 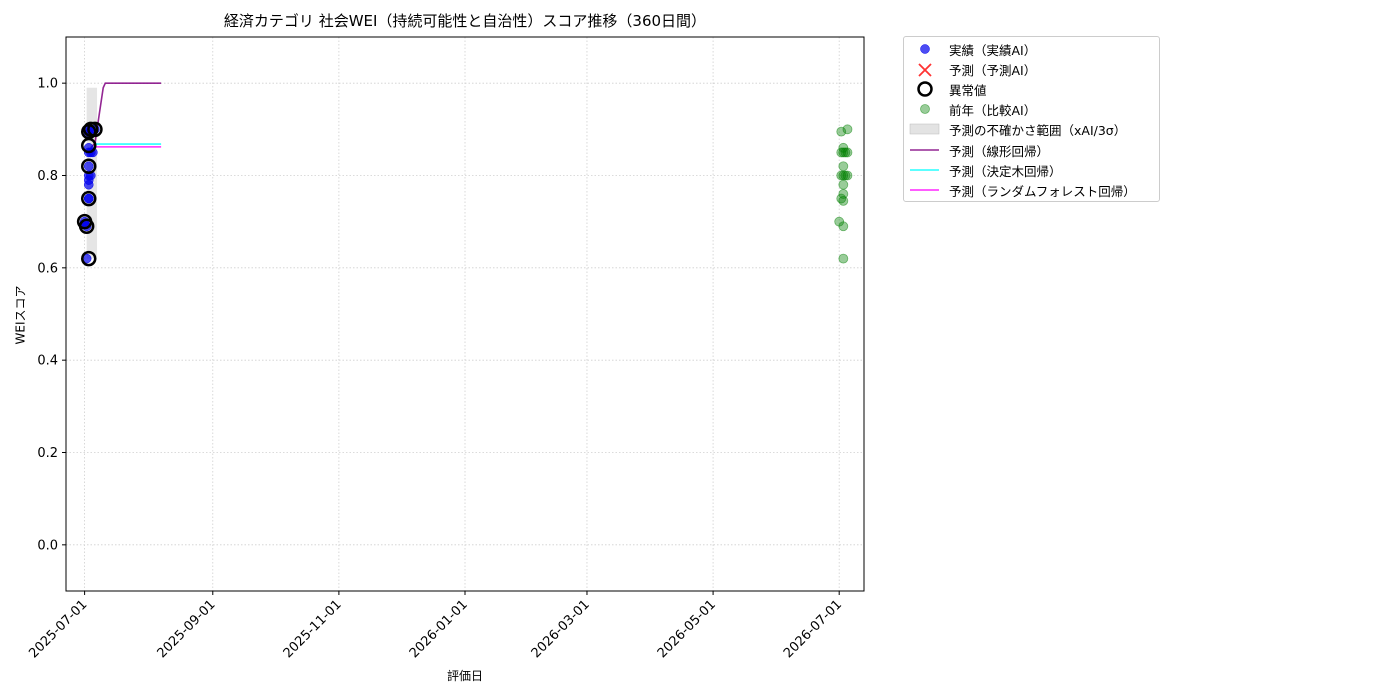 I want to click on y-axis-label: WEIスコア, so click(x=20, y=315).